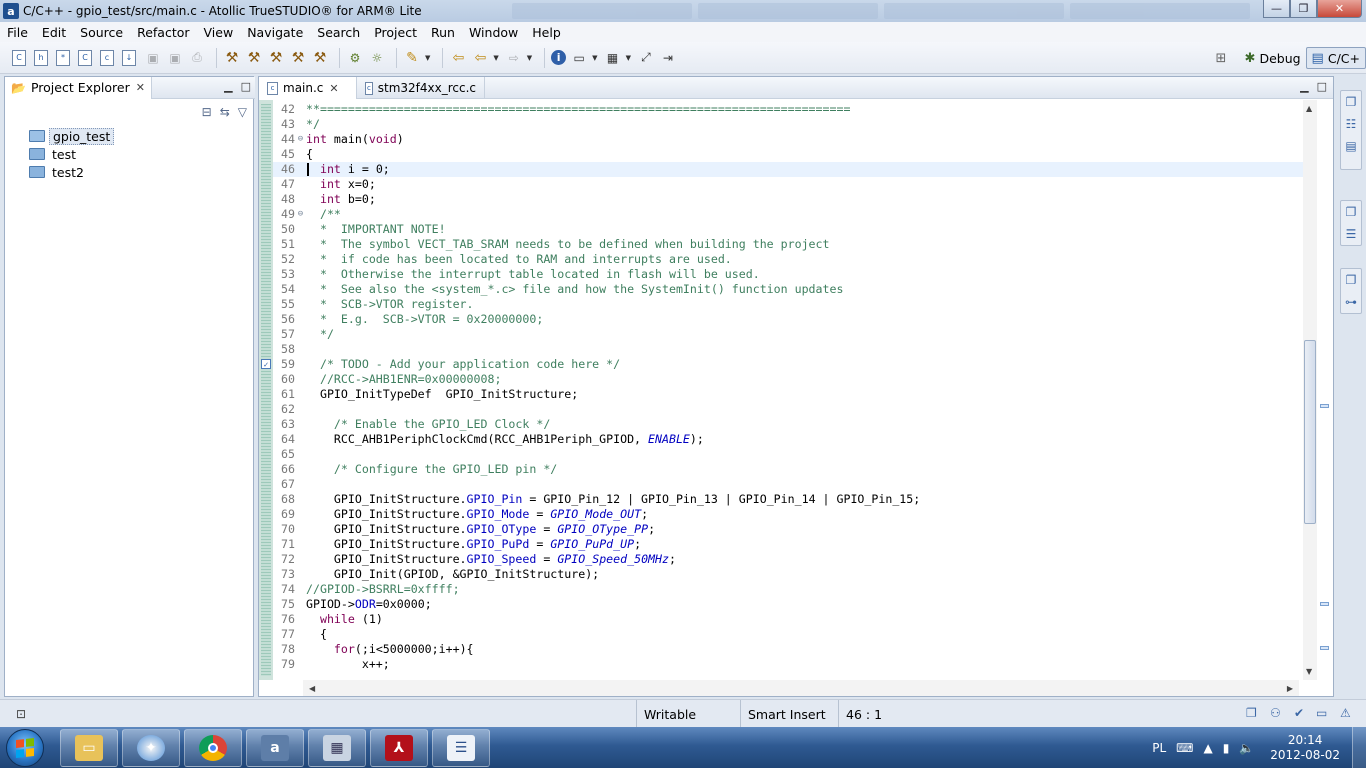 The image size is (1366, 768). What do you see at coordinates (443, 32) in the screenshot?
I see `menu-run: Run` at bounding box center [443, 32].